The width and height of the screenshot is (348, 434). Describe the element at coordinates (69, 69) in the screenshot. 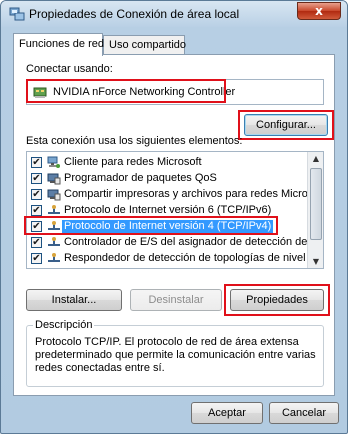

I see `connect-using-label: Conectar usando:` at that location.